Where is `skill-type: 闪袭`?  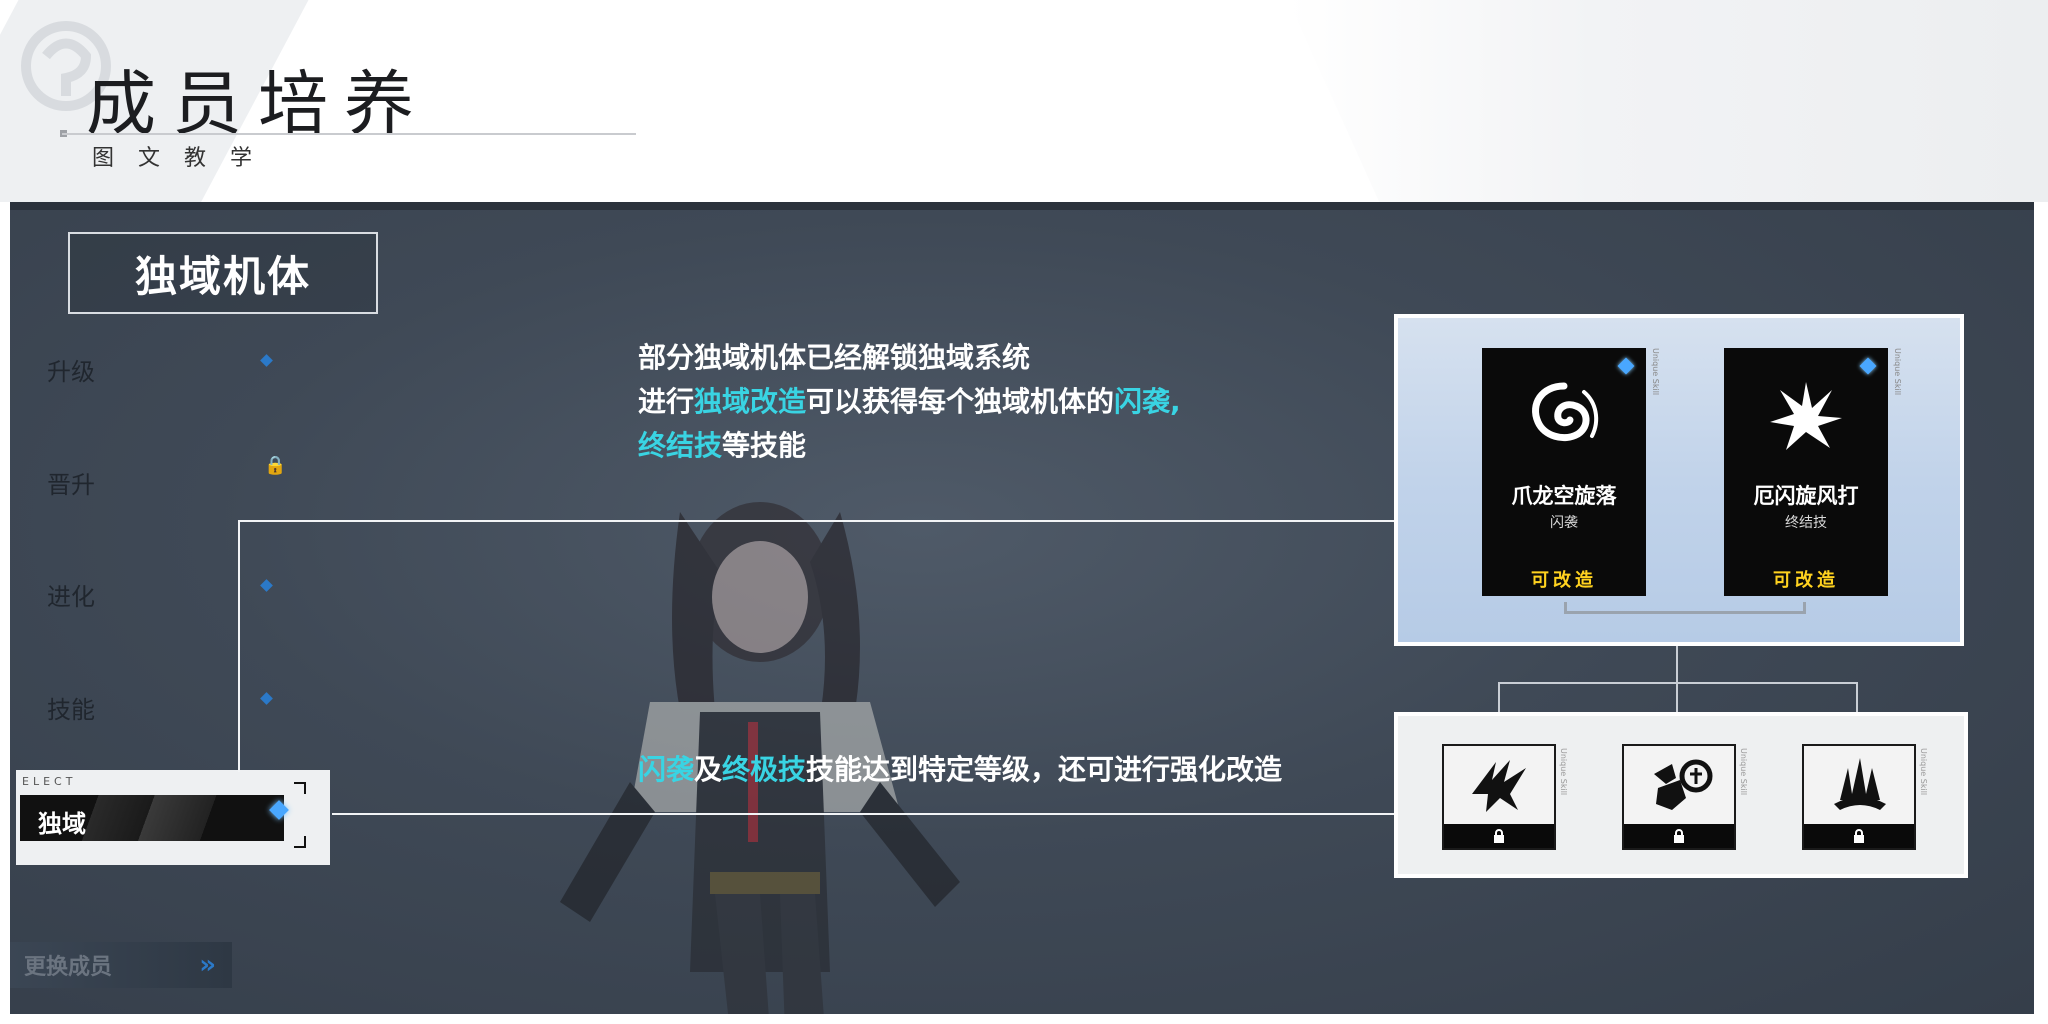
skill-type: 闪袭 is located at coordinates (1564, 523).